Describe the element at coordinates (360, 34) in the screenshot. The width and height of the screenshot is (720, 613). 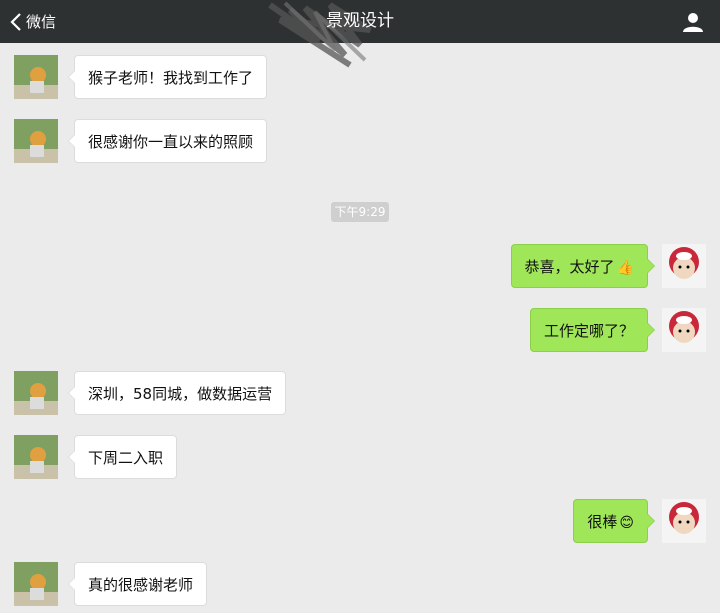
I see `top-navigation-bar: 微信 景观设计` at that location.